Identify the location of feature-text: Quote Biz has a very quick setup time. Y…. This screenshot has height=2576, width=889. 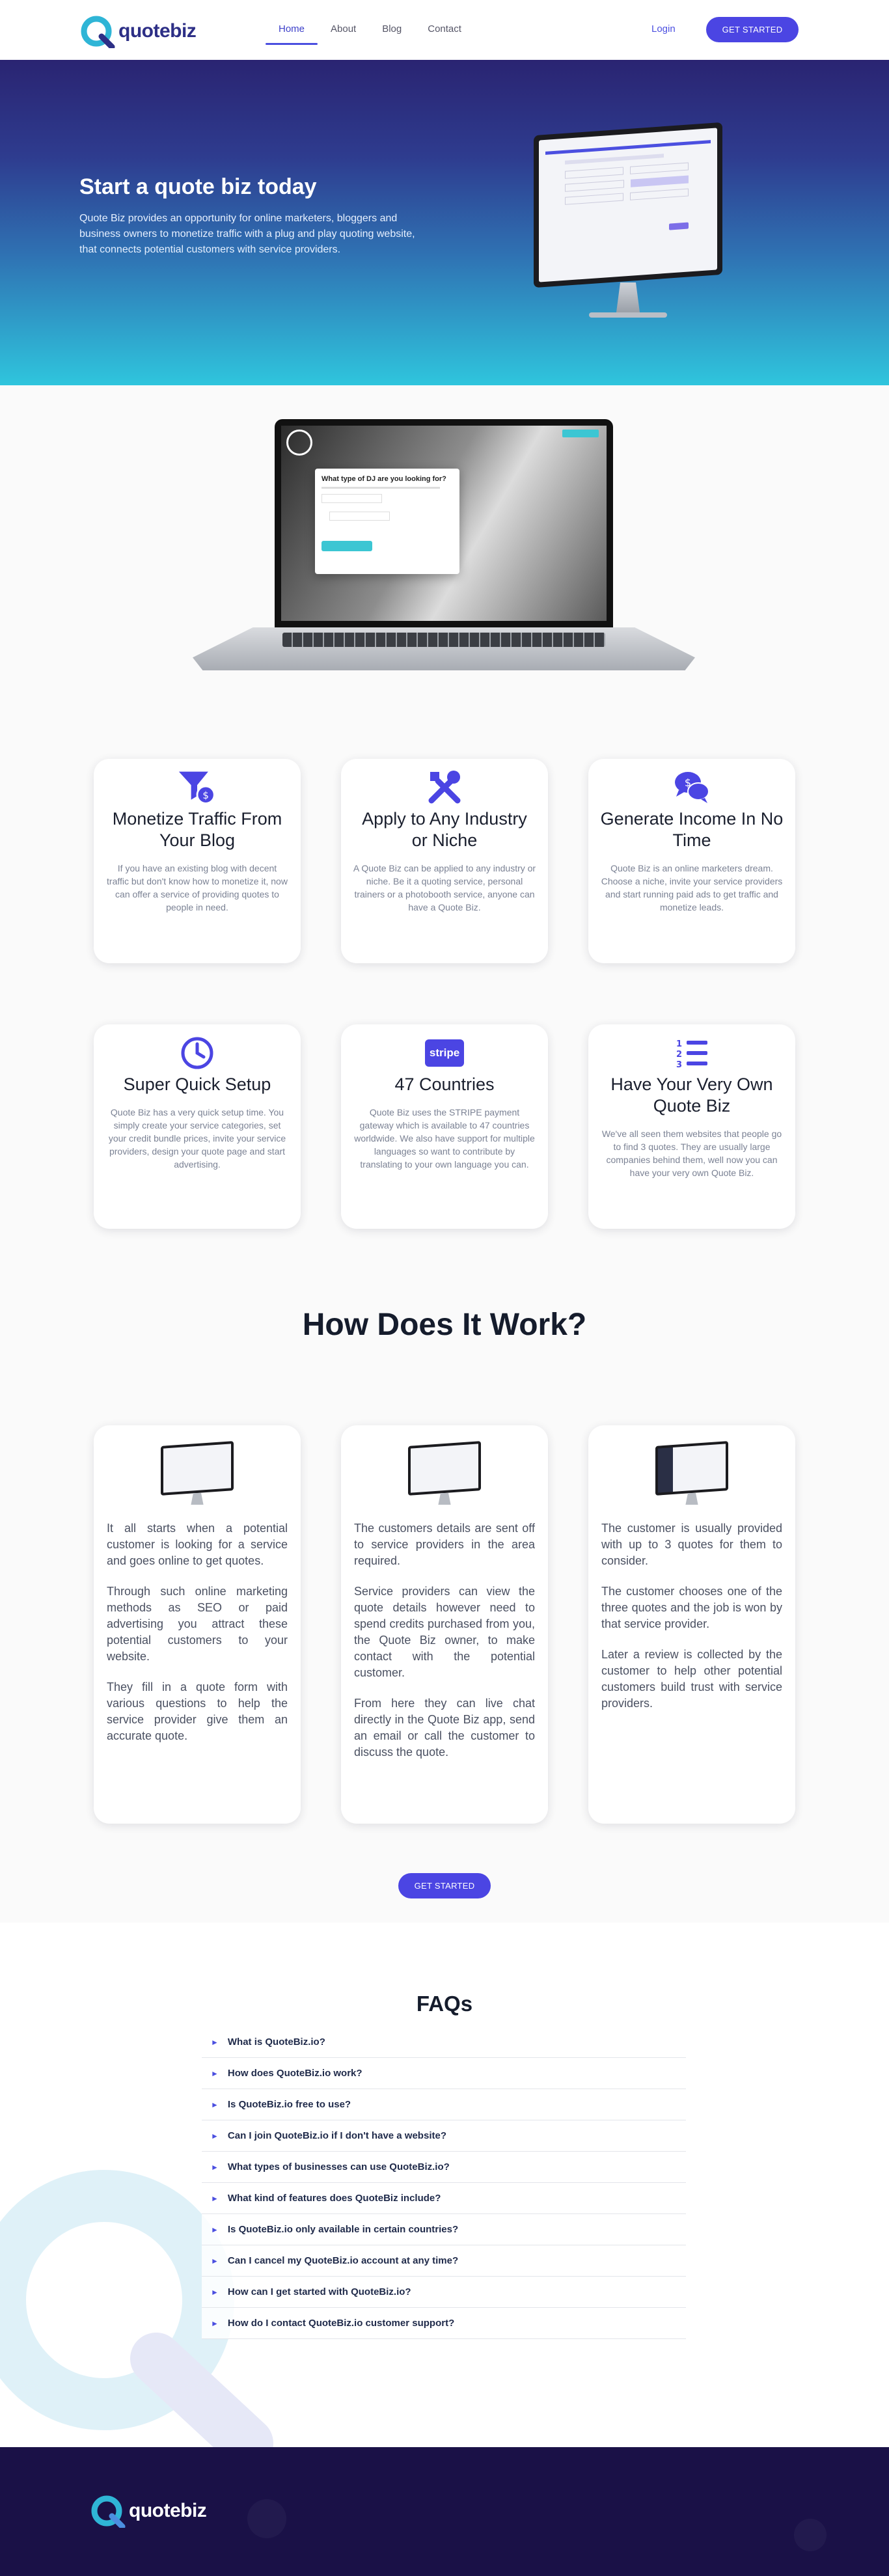
(197, 1138).